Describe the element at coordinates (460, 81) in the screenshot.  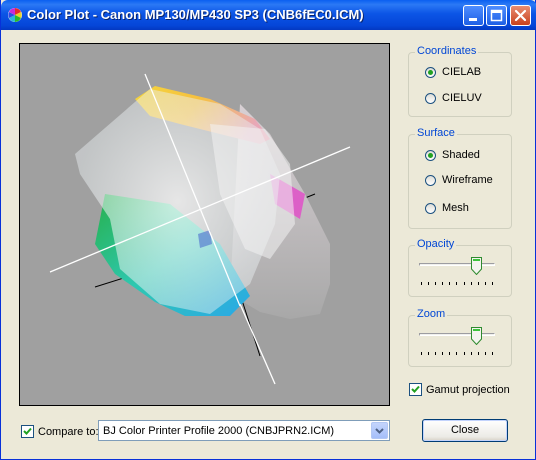
I see `coordinates-group: Coordinates CIELAB CIELUV` at that location.